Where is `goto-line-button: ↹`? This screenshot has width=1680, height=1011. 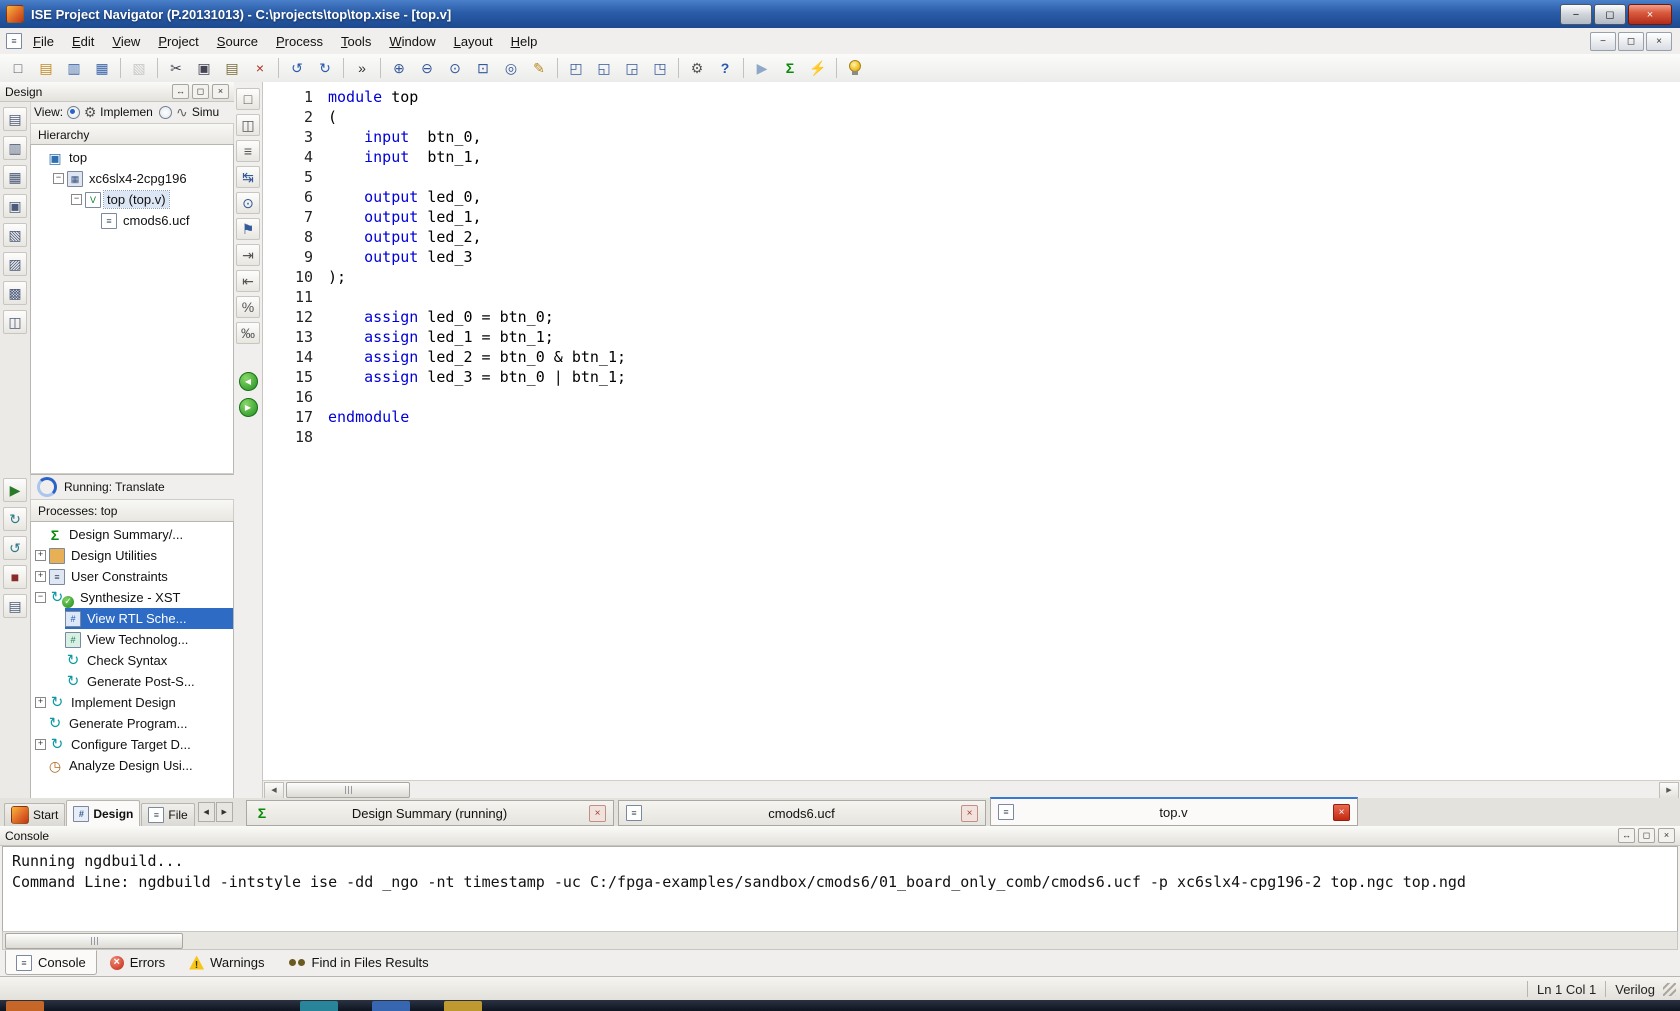
goto-line-button: ↹ is located at coordinates (248, 177).